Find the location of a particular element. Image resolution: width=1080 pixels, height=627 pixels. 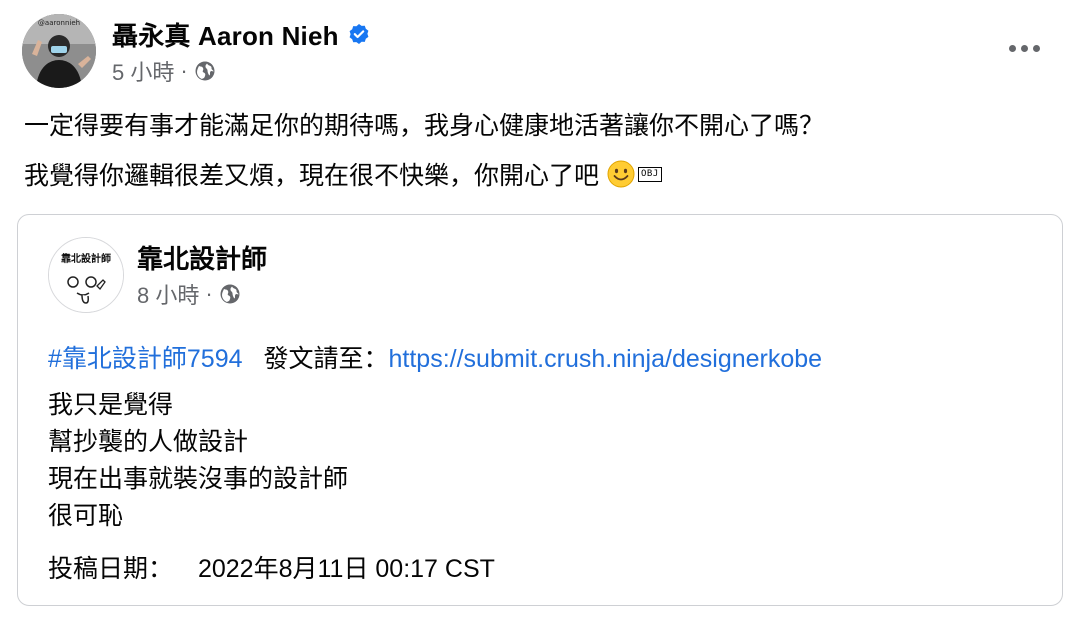

hashtag-link: #靠北設計師7594 is located at coordinates (145, 359).